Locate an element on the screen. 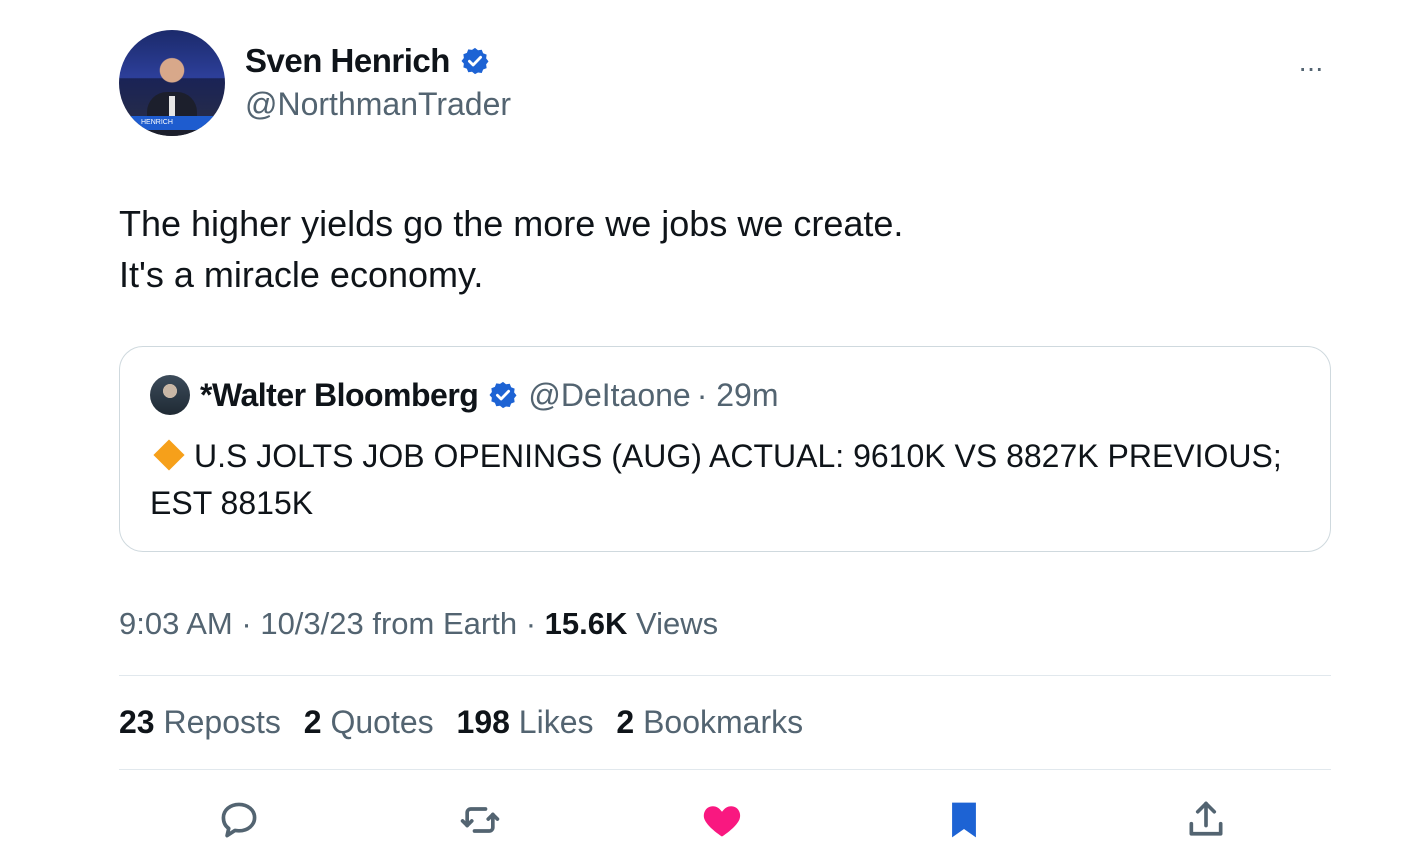 The image size is (1416, 861). reposts-count: 23 is located at coordinates (137, 722).